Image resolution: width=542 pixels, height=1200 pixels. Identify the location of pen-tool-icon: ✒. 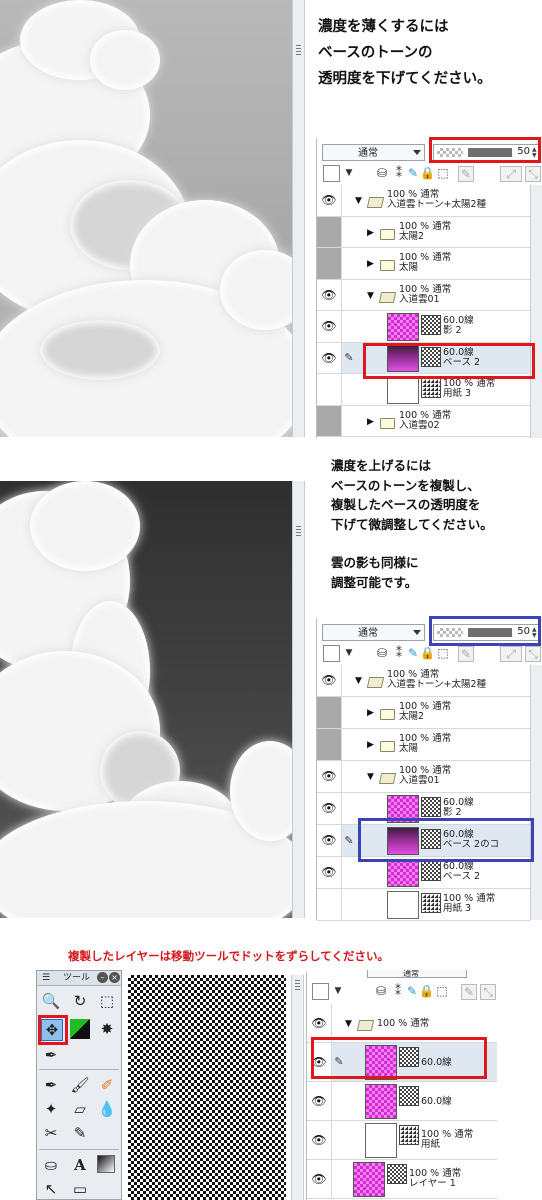
(51, 1085).